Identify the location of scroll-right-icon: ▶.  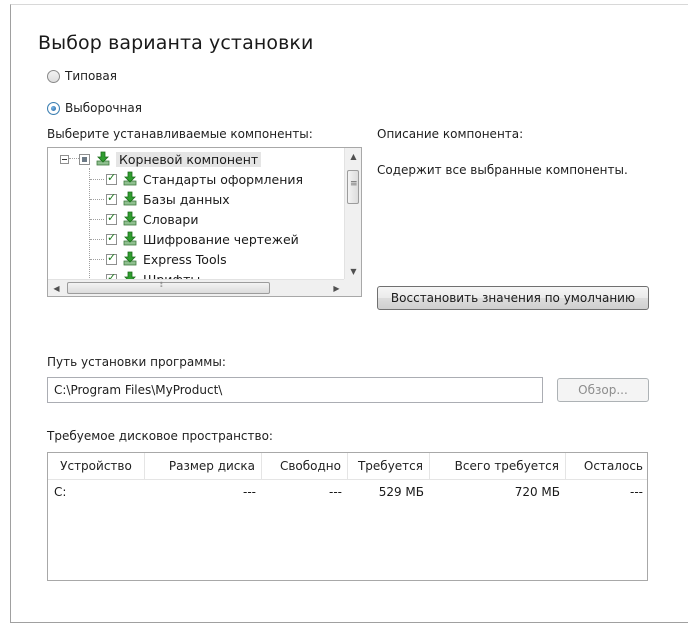
(336, 288).